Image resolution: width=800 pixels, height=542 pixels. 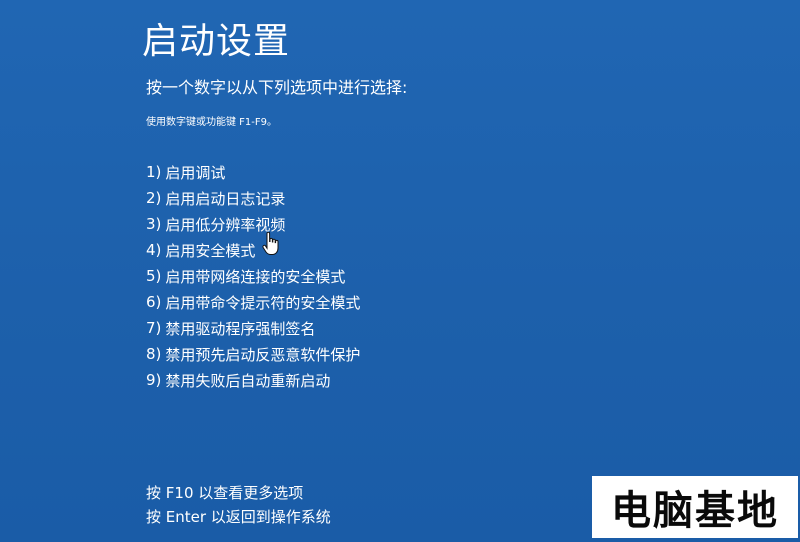 What do you see at coordinates (240, 328) in the screenshot?
I see `option-label: 禁用驱动程序强制签名` at bounding box center [240, 328].